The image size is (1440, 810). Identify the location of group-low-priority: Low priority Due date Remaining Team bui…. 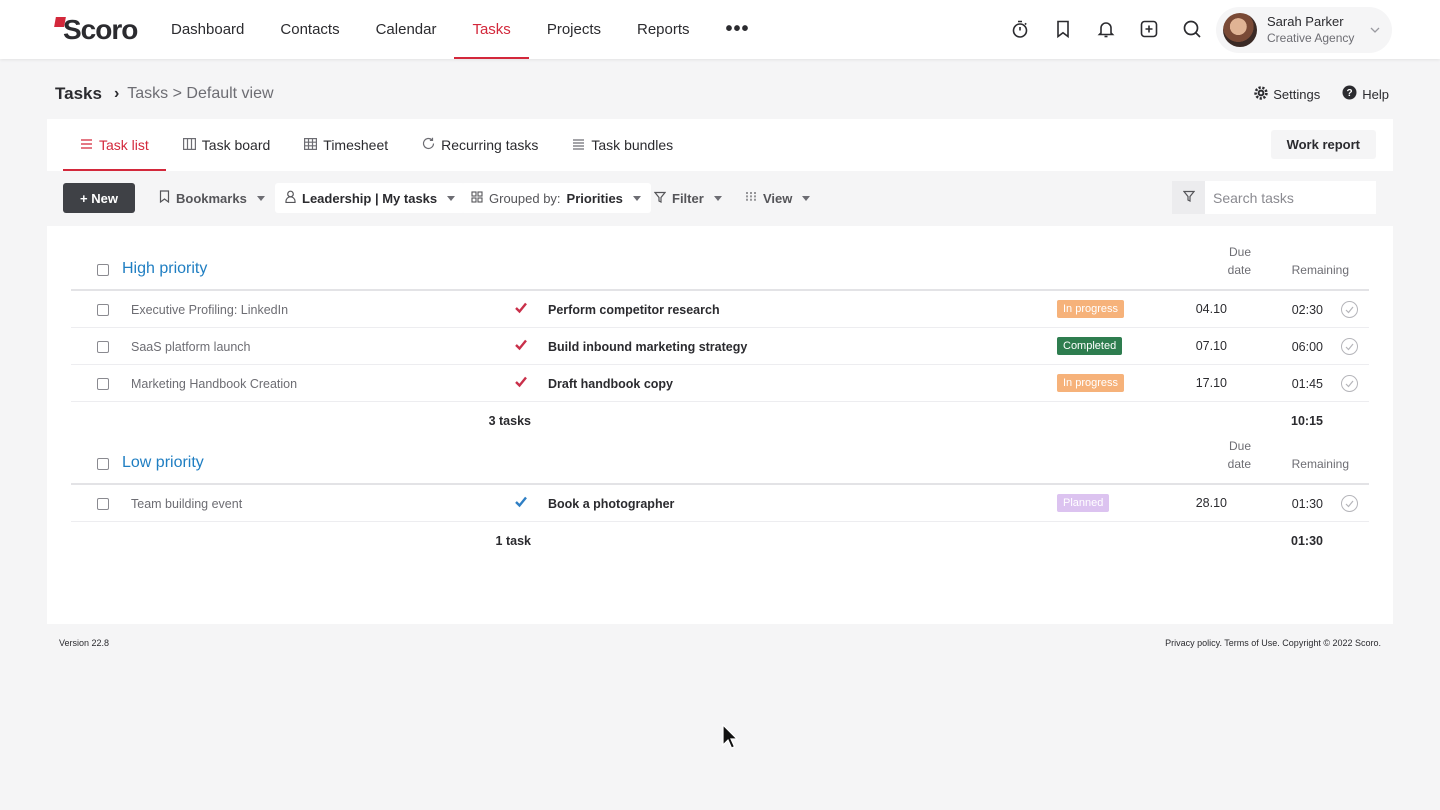
(720, 497).